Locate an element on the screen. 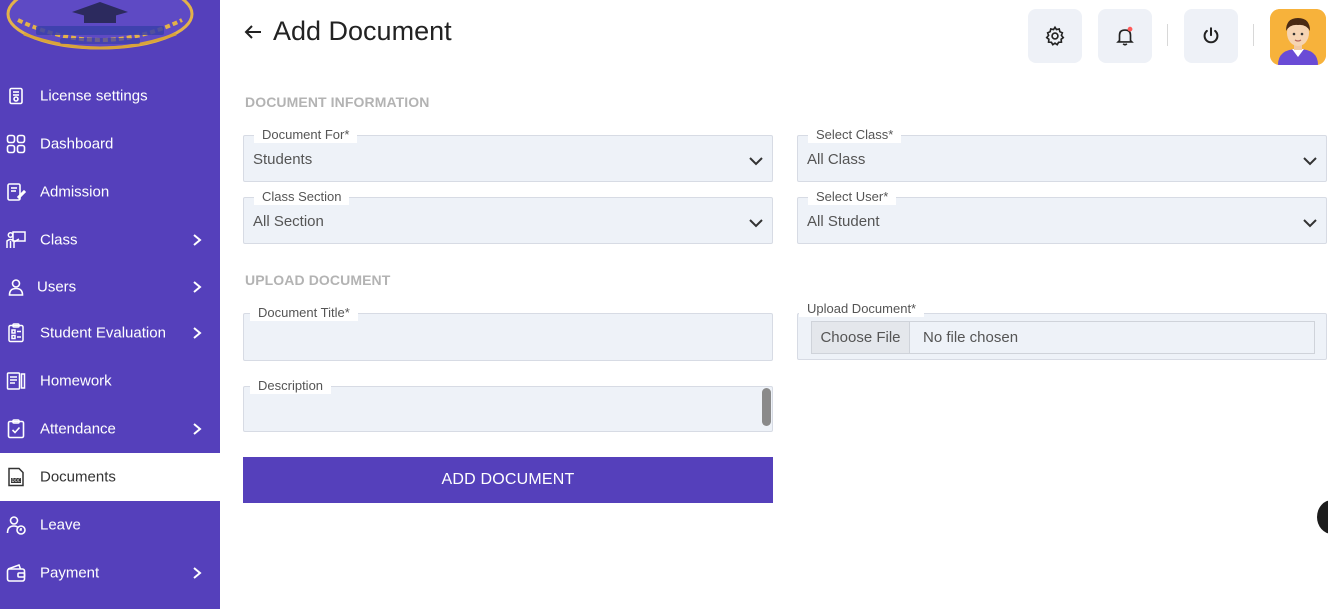 The width and height of the screenshot is (1328, 609). sidebar-item-label: Student Evaluation is located at coordinates (103, 333).